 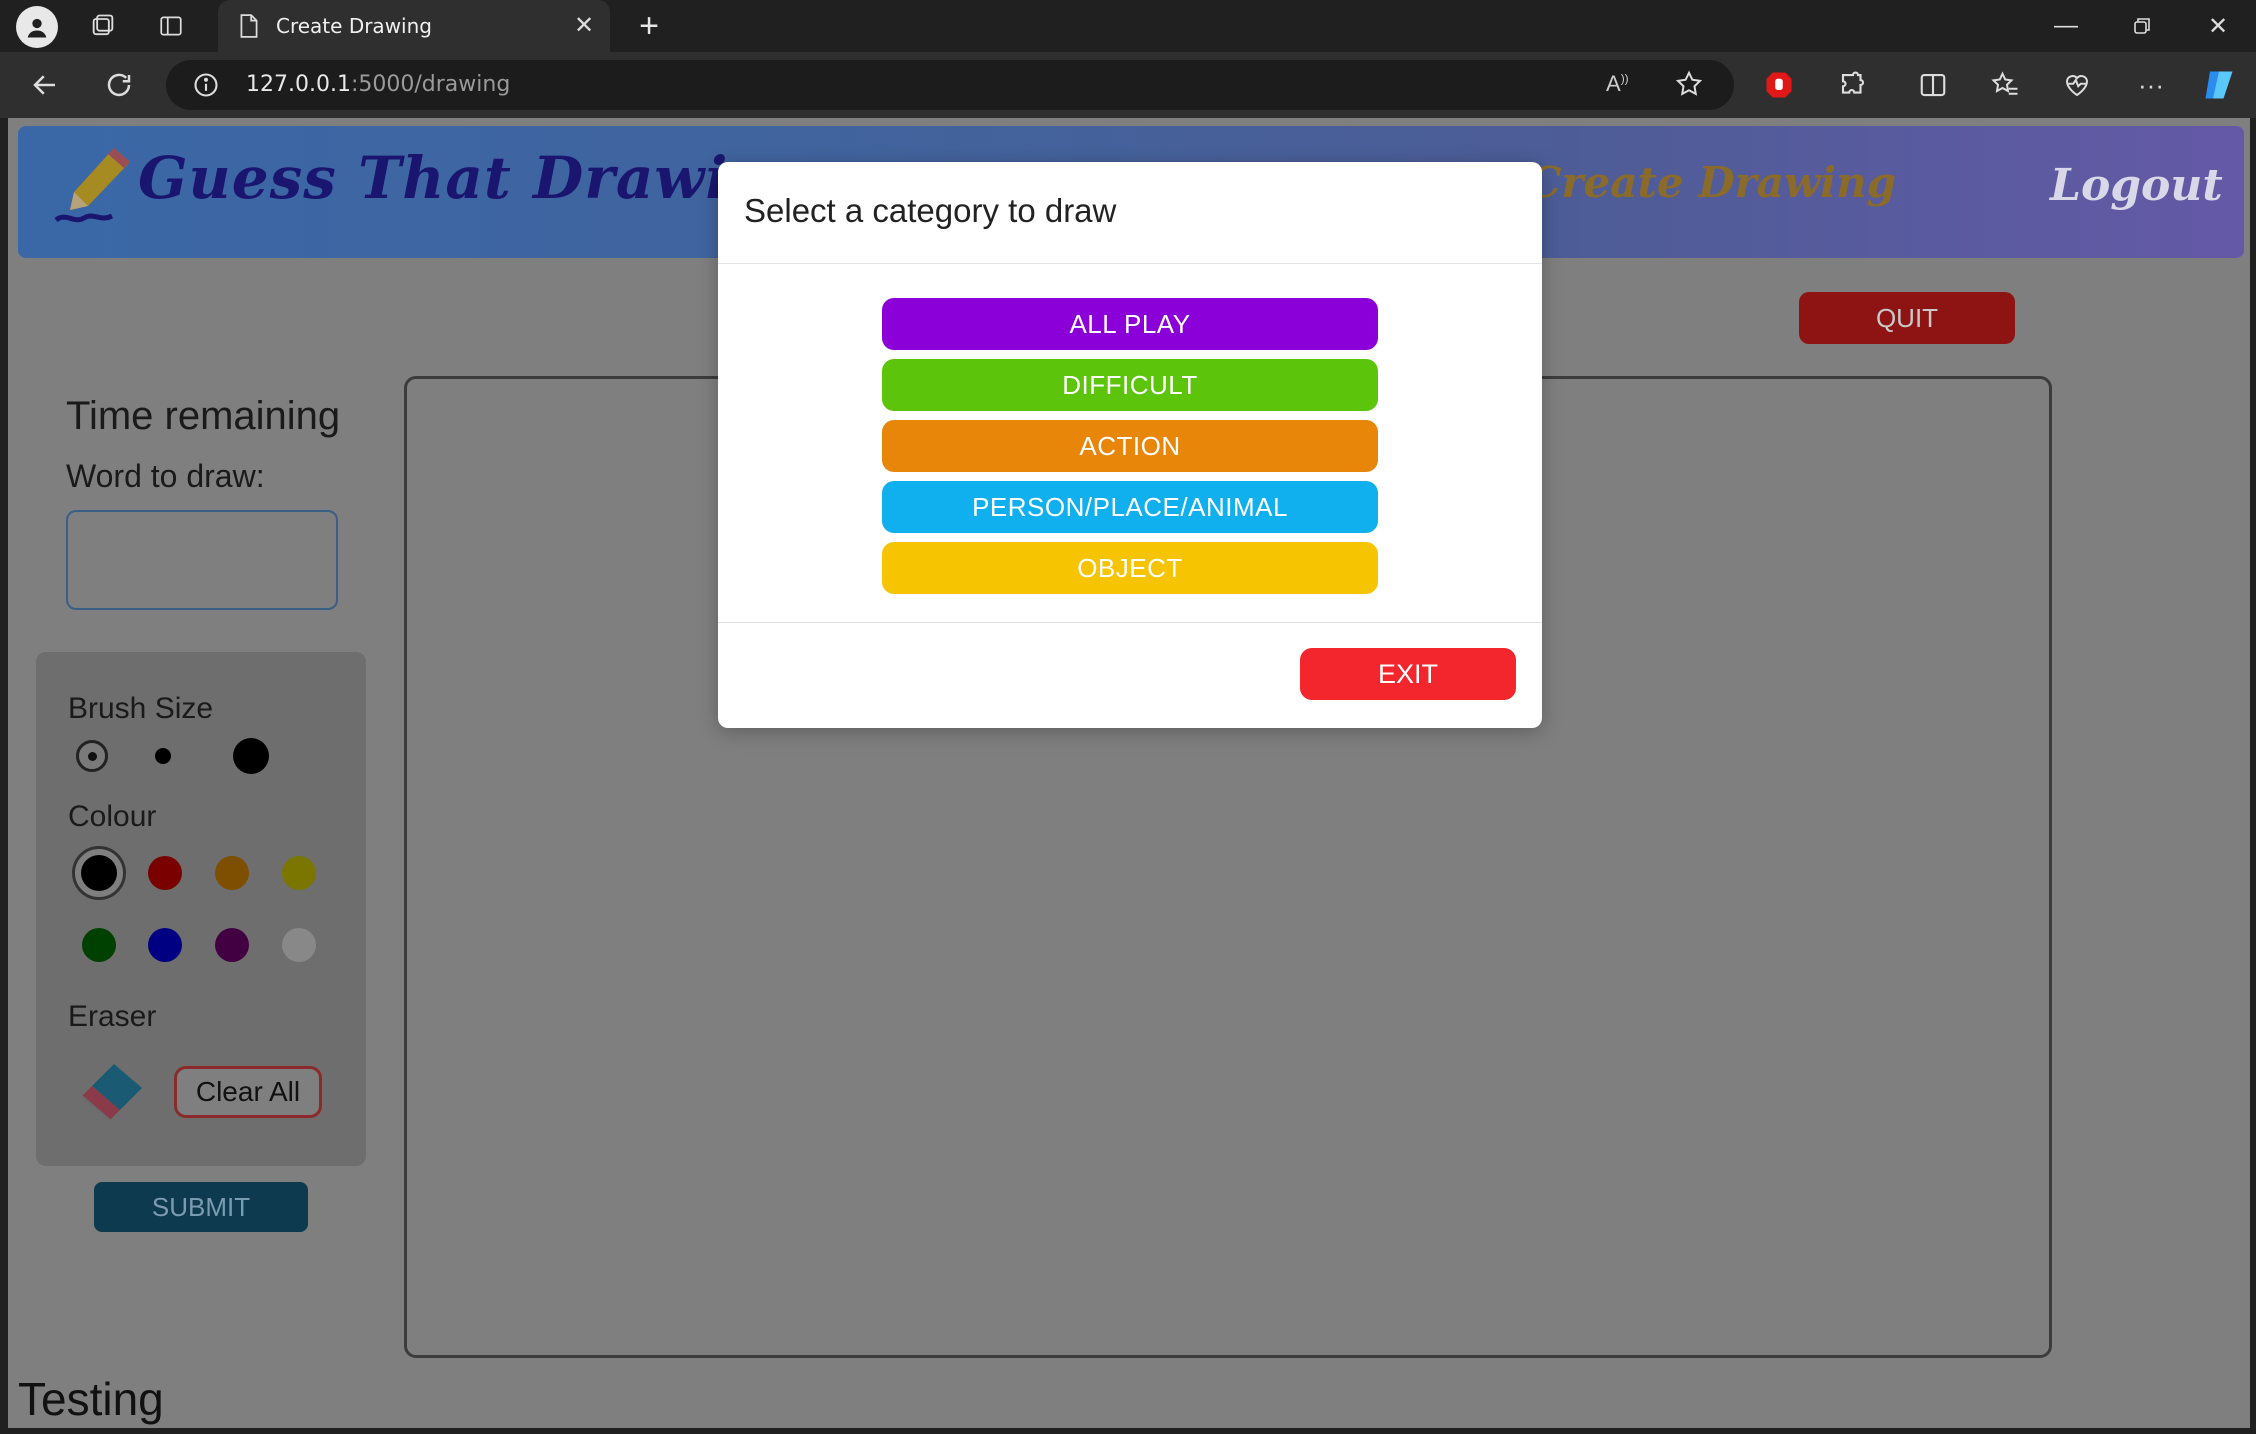 I want to click on copilot-icon, so click(x=2219, y=85).